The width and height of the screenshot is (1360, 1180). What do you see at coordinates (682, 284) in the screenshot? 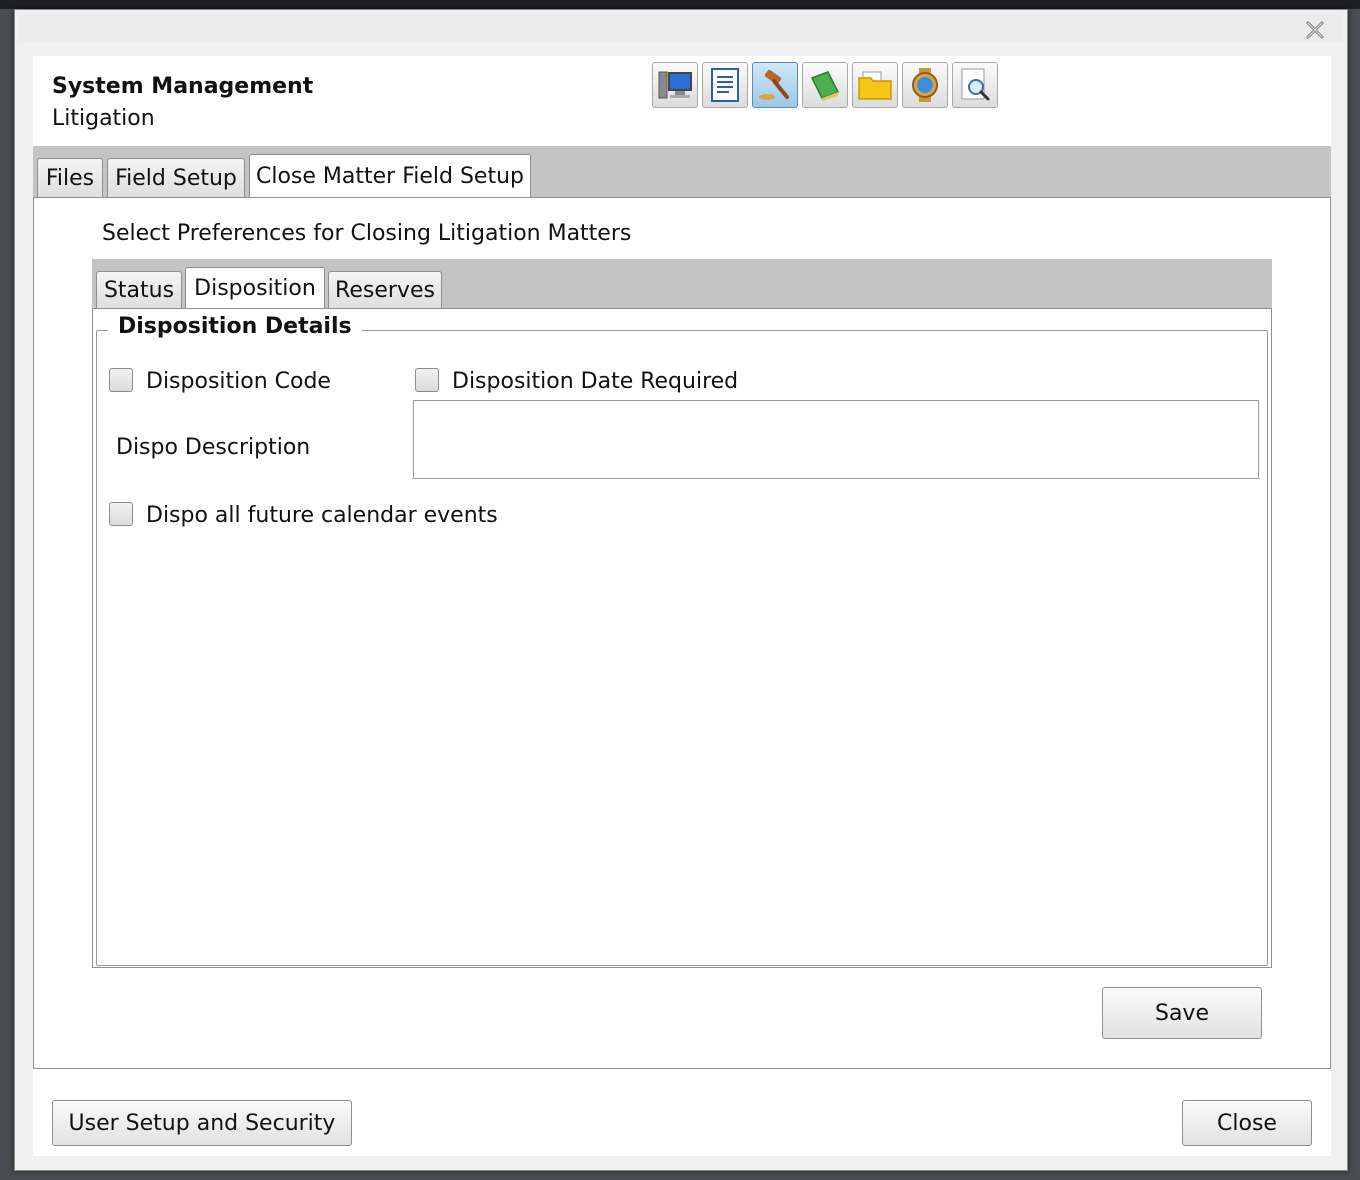
I see `sub-tab-strip: Status Disposition Reserves` at bounding box center [682, 284].